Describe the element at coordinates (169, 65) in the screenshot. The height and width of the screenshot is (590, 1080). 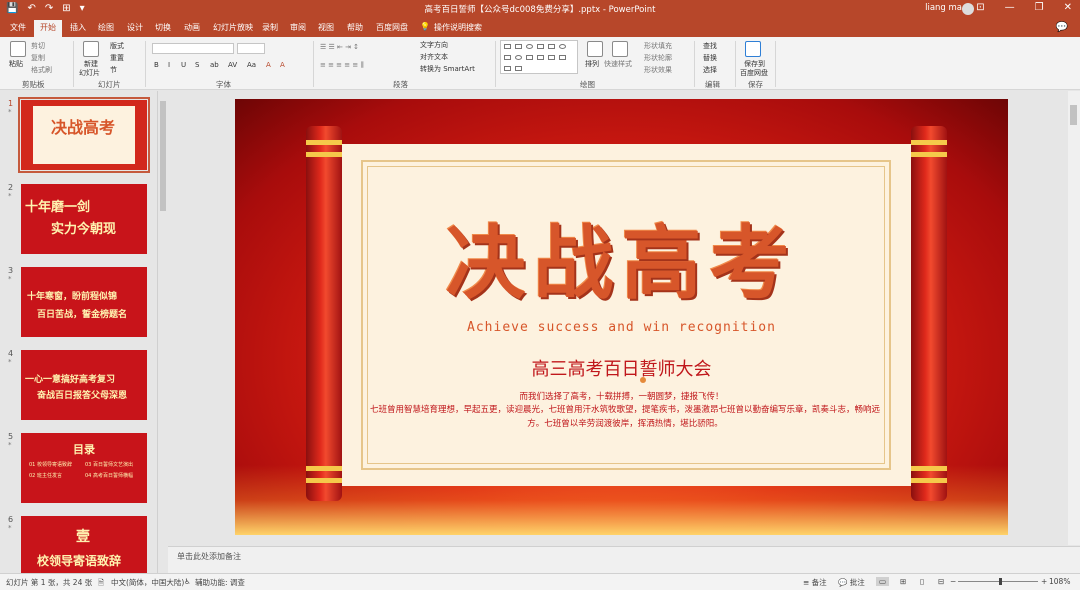
I see `italic-button: I` at that location.